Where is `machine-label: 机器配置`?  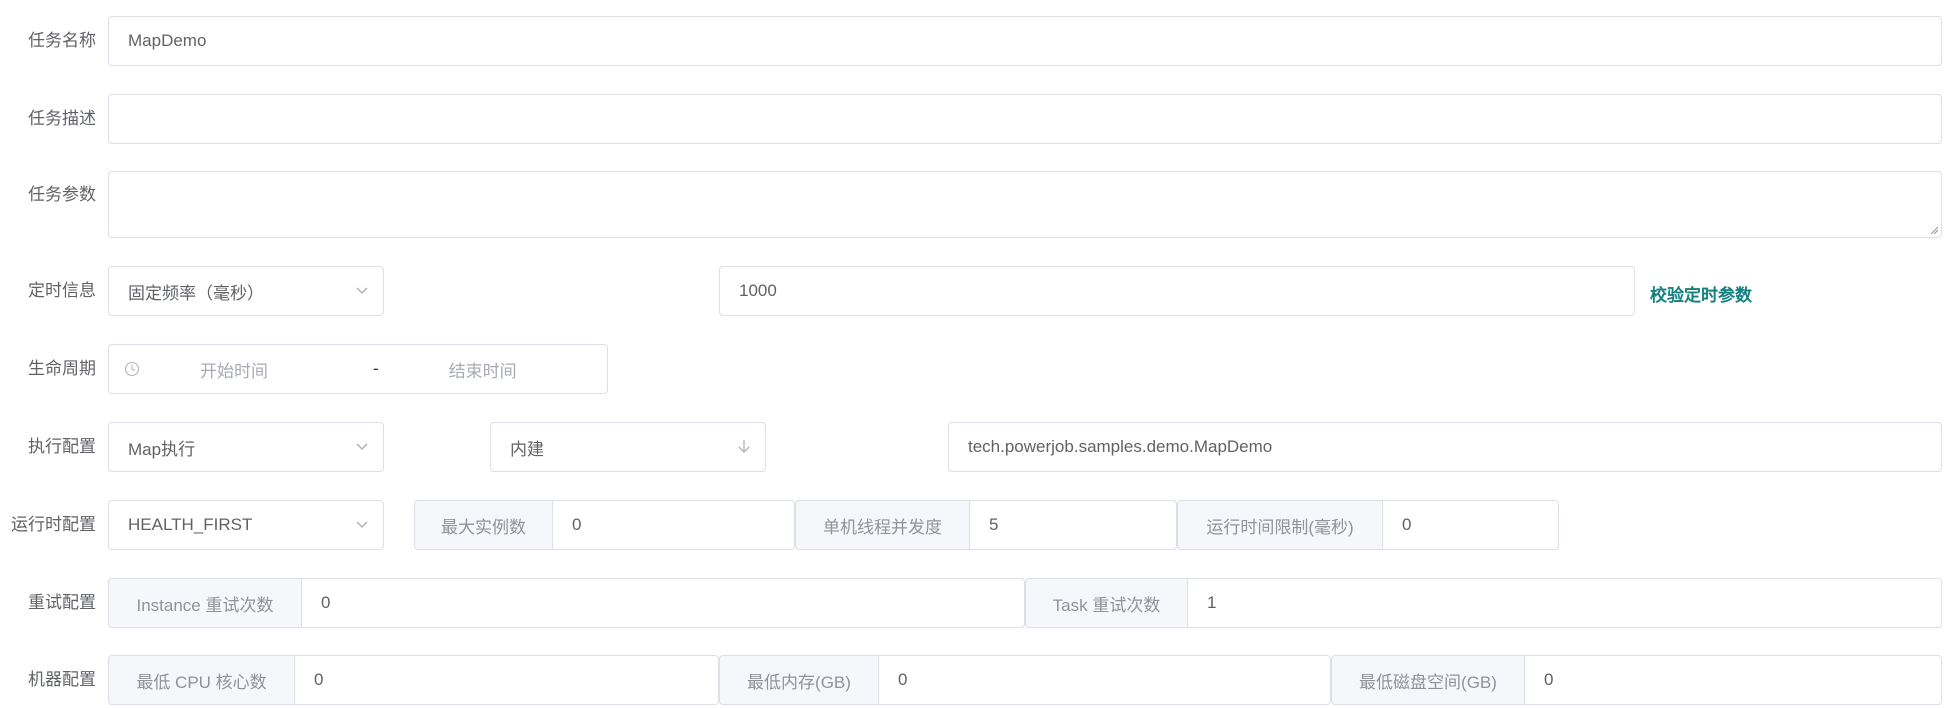 machine-label: 机器配置 is located at coordinates (62, 679).